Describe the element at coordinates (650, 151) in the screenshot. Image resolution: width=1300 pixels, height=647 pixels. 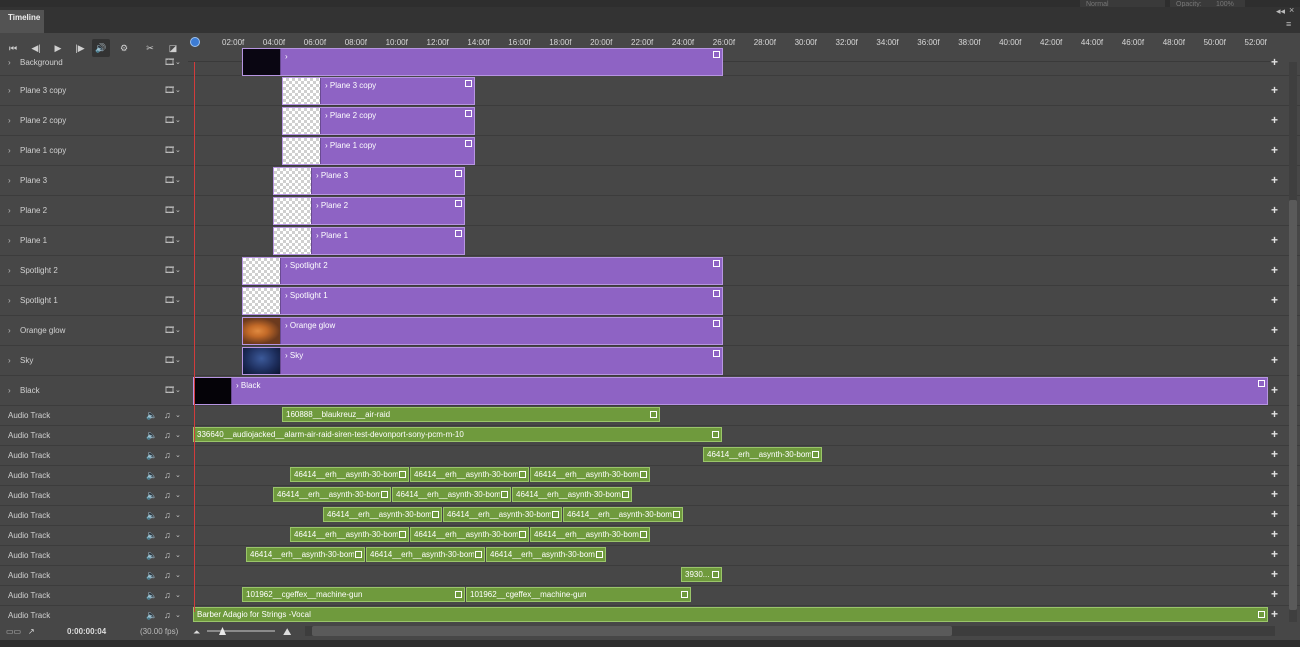
I see `video-track-row: › Plane 1 copy 🎞 ⌄ +` at that location.